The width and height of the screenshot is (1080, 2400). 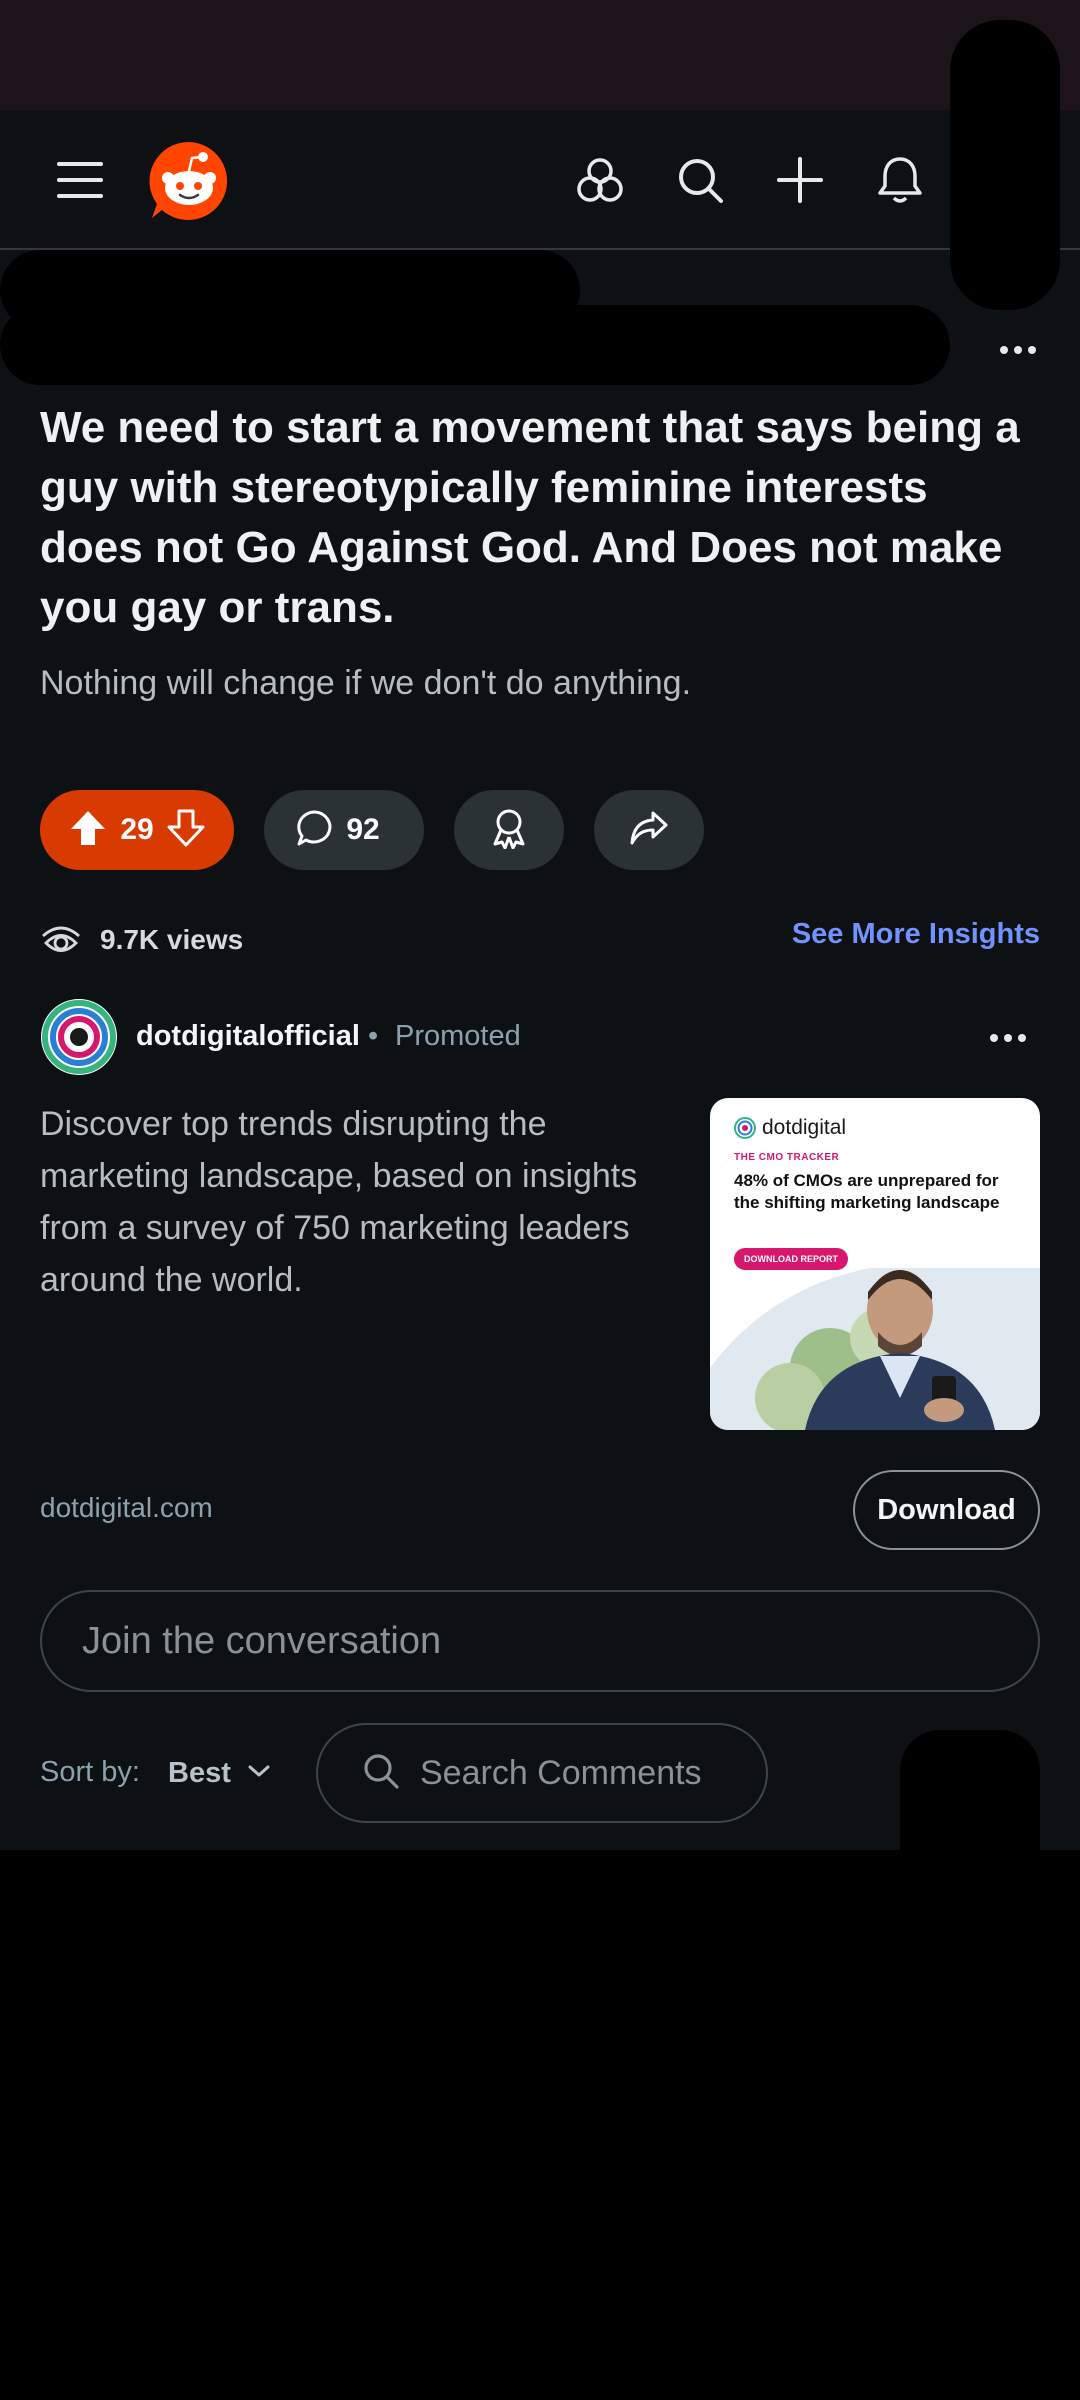 What do you see at coordinates (1018, 350) in the screenshot?
I see `post-more-options-icon` at bounding box center [1018, 350].